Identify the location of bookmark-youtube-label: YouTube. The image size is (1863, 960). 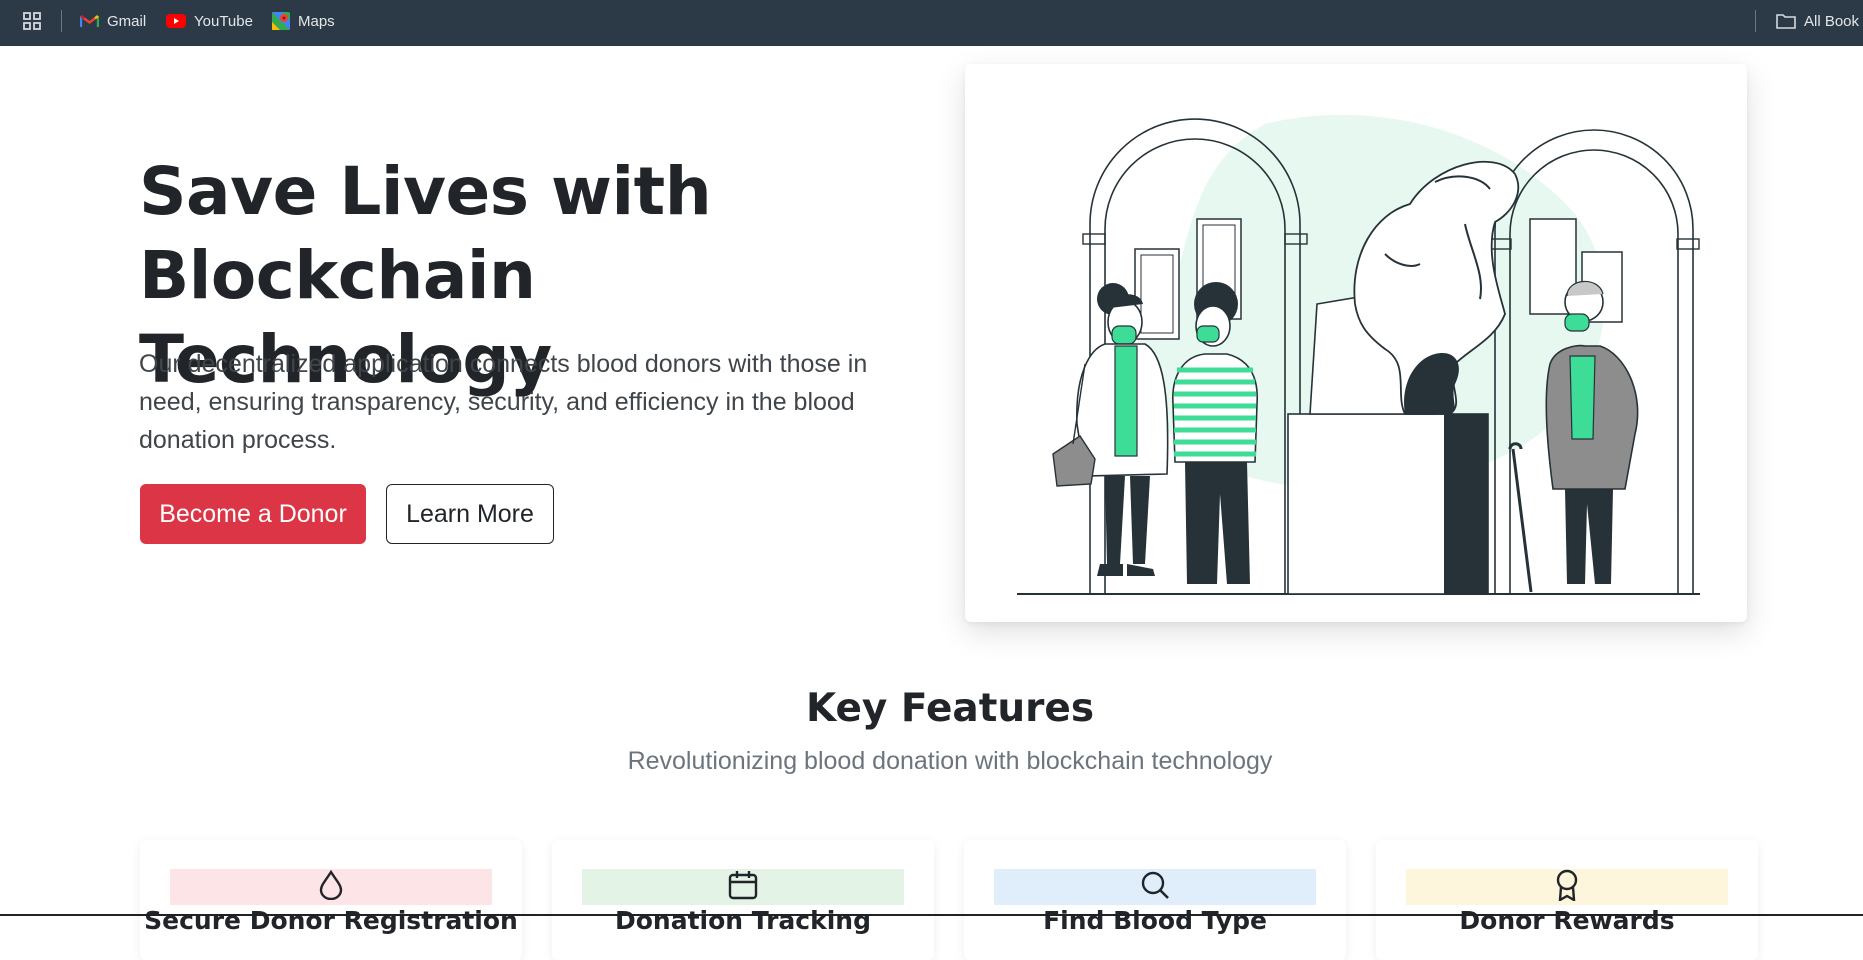
(223, 21).